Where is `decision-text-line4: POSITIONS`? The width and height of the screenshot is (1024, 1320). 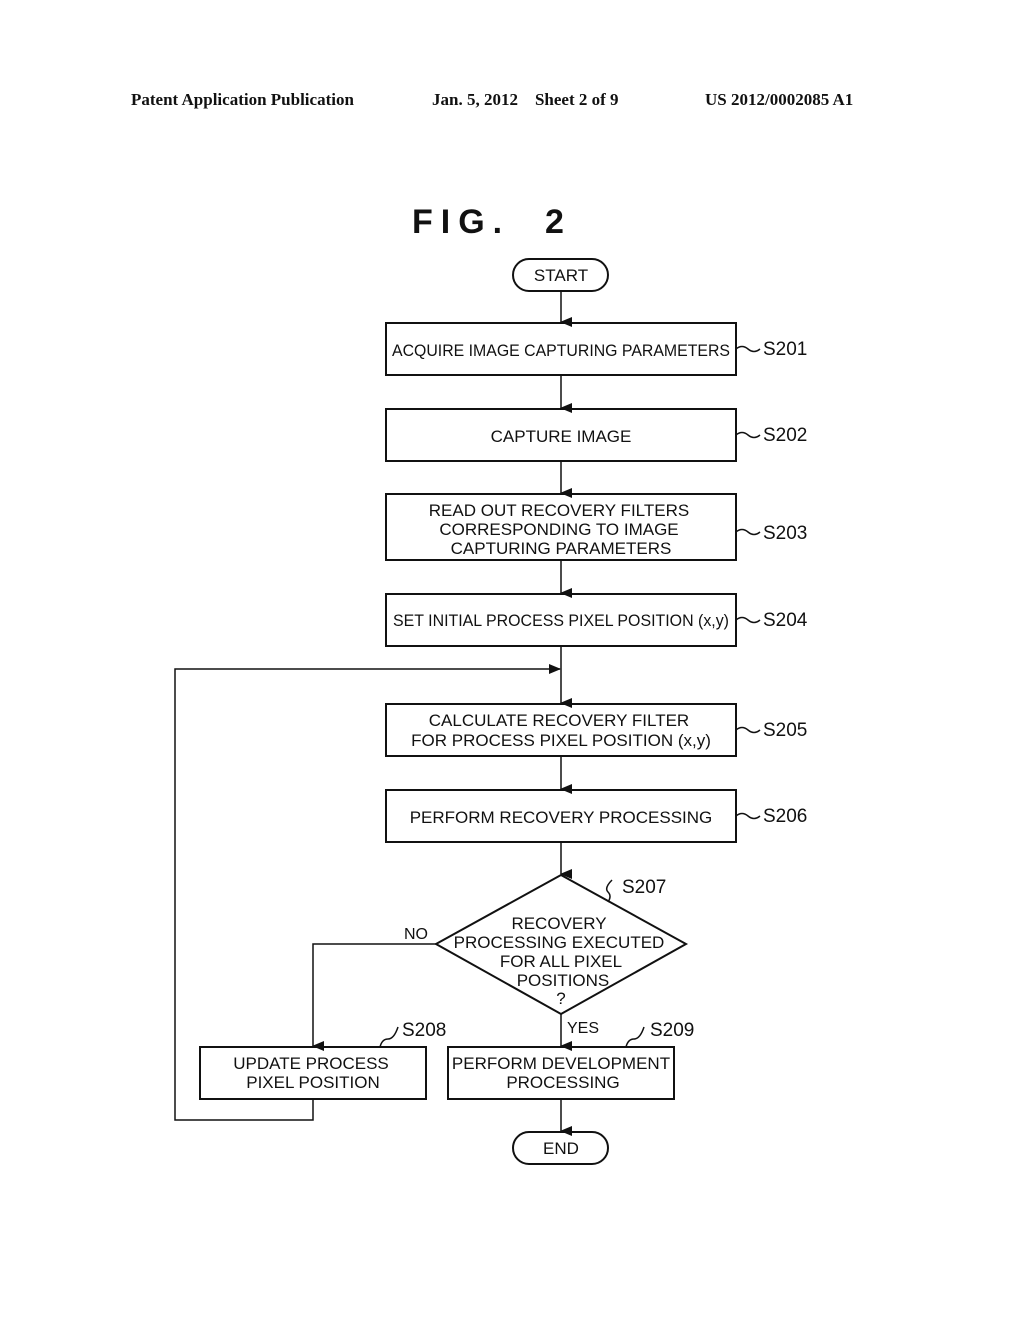
decision-text-line4: POSITIONS is located at coordinates (563, 980).